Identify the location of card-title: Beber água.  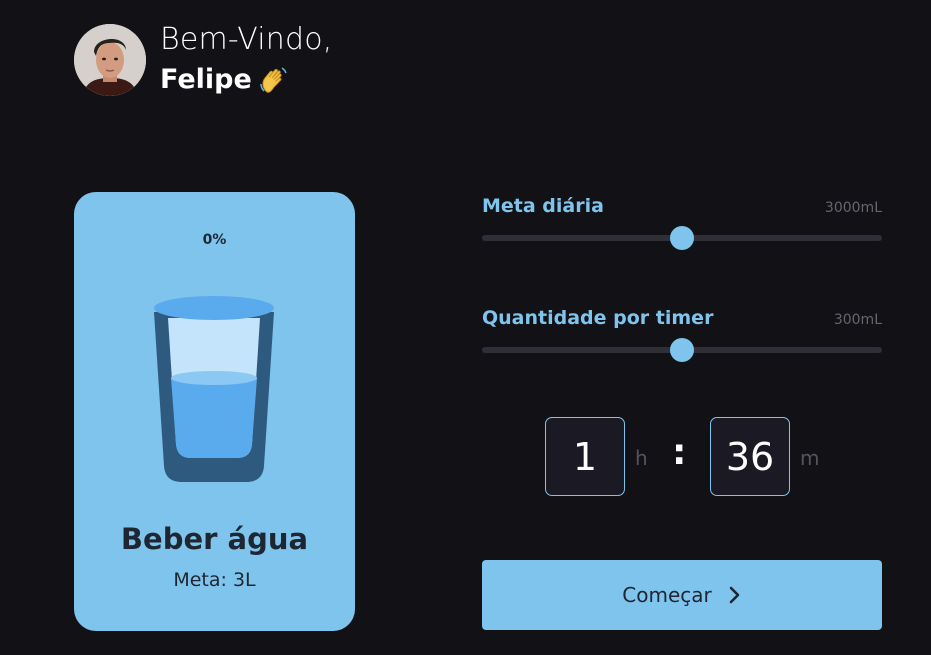
(214, 539).